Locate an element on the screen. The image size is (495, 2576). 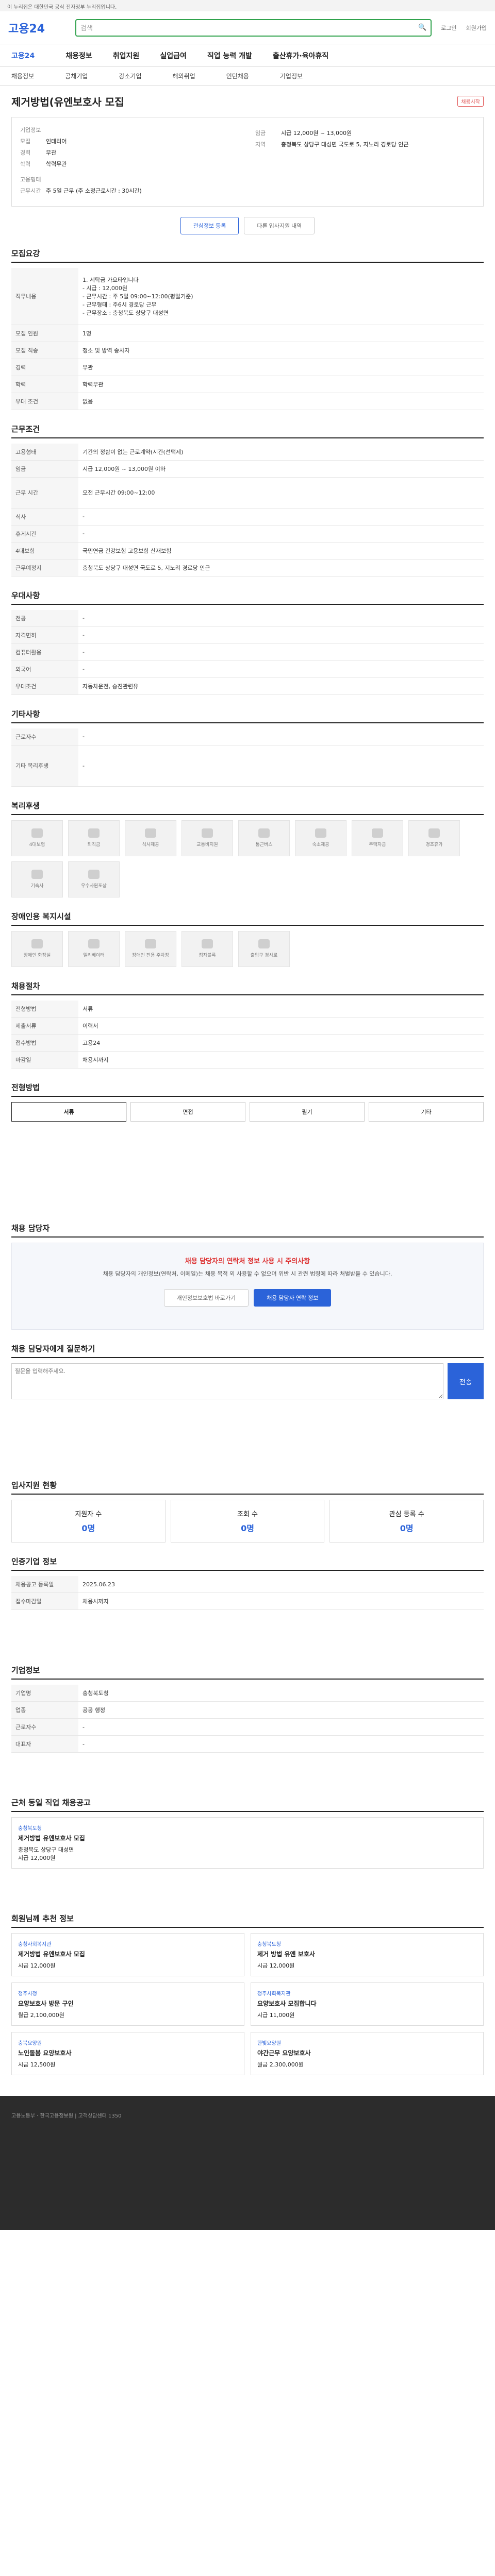
facility-label: 점자블록 is located at coordinates (207, 955).